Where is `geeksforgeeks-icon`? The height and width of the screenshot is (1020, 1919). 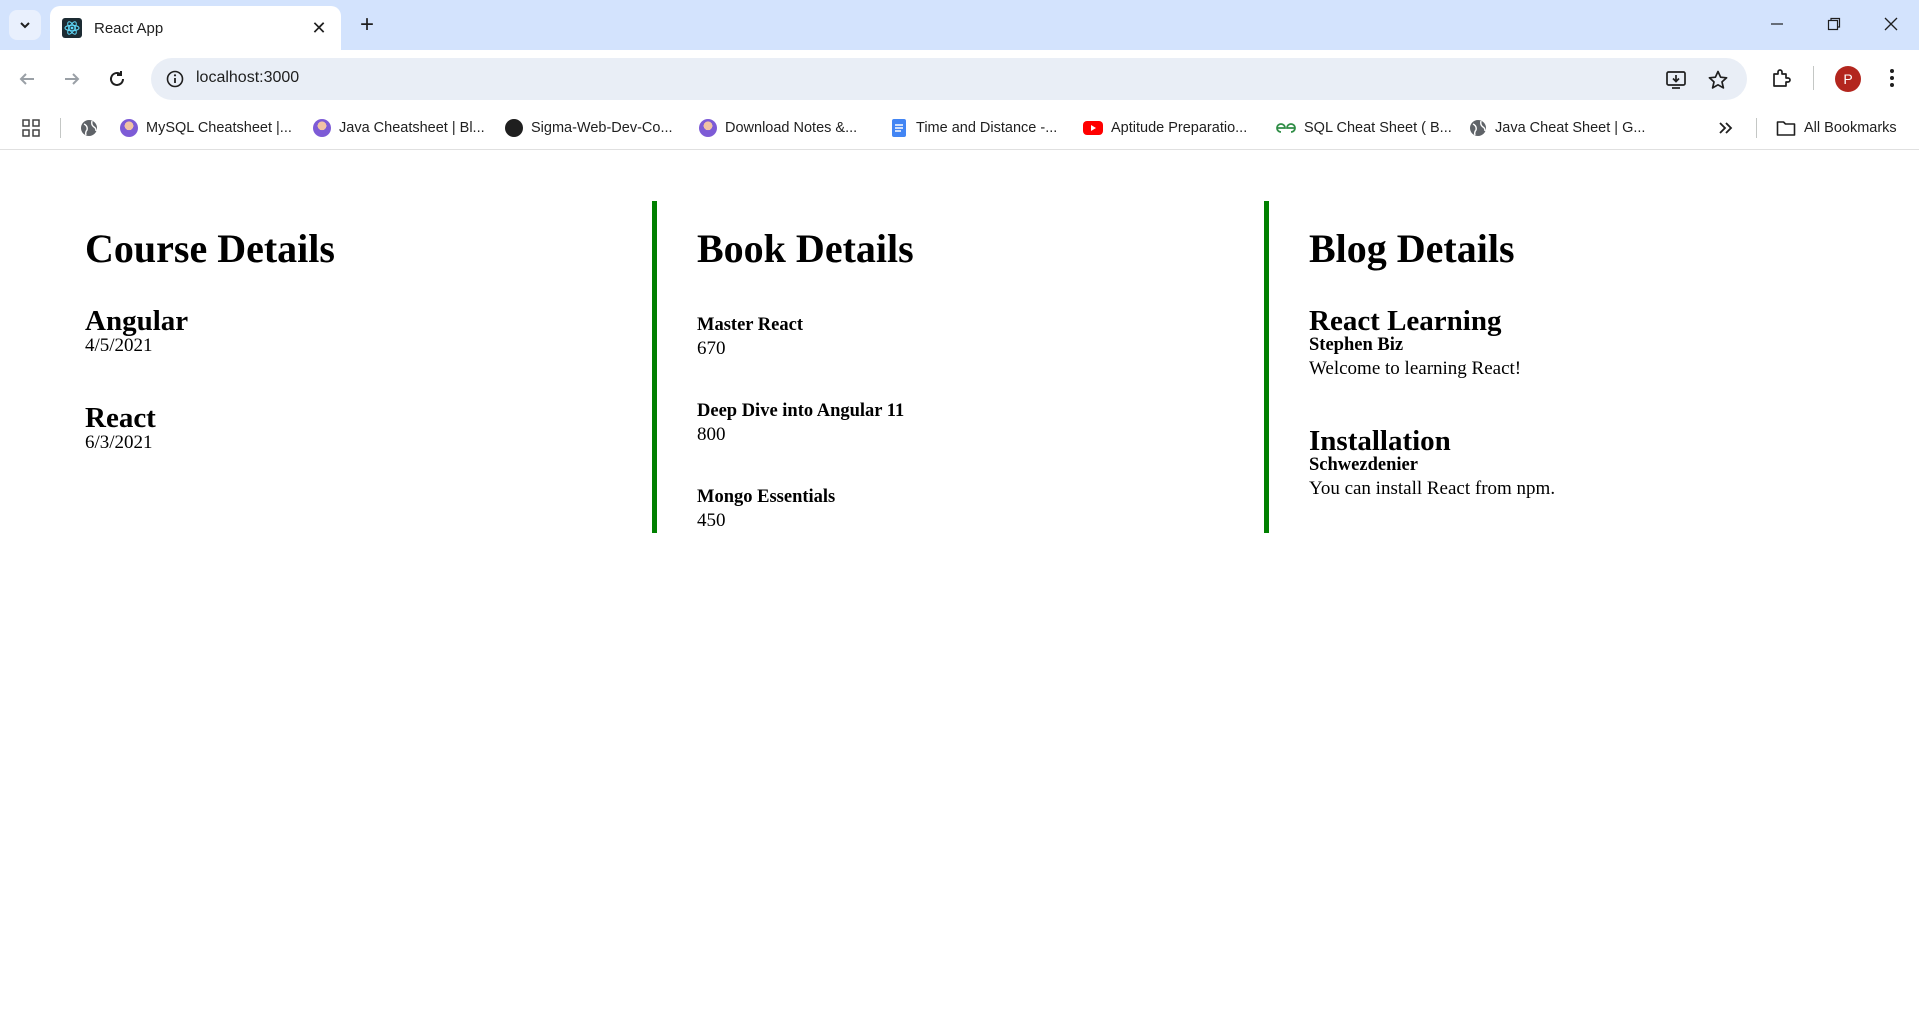
geeksforgeeks-icon is located at coordinates (1286, 128).